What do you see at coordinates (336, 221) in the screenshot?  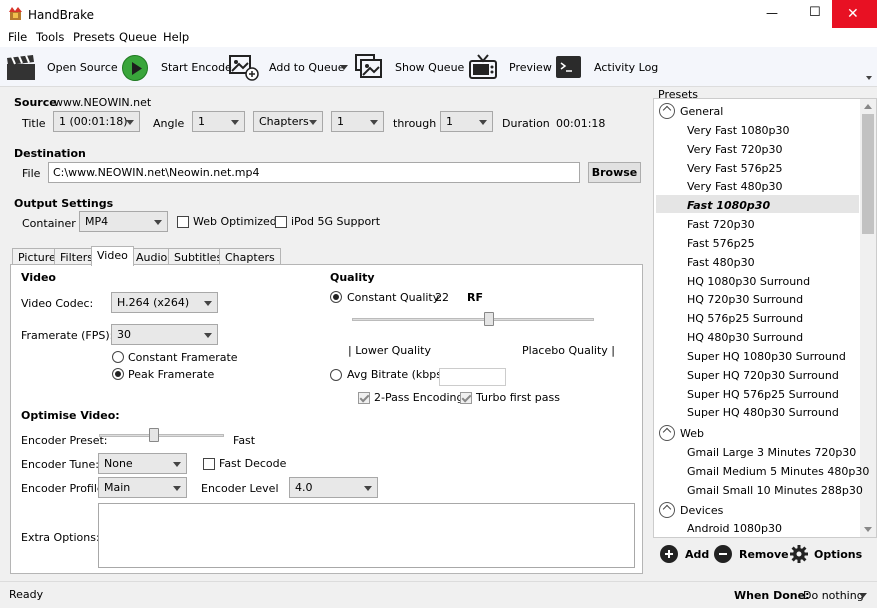 I see `ipod-label: iPod 5G Support` at bounding box center [336, 221].